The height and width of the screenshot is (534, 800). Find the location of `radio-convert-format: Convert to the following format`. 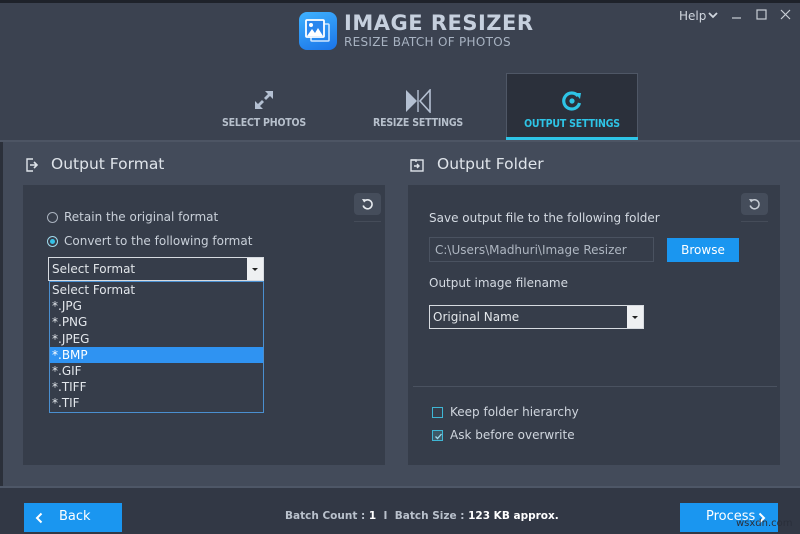

radio-convert-format: Convert to the following format is located at coordinates (149, 241).